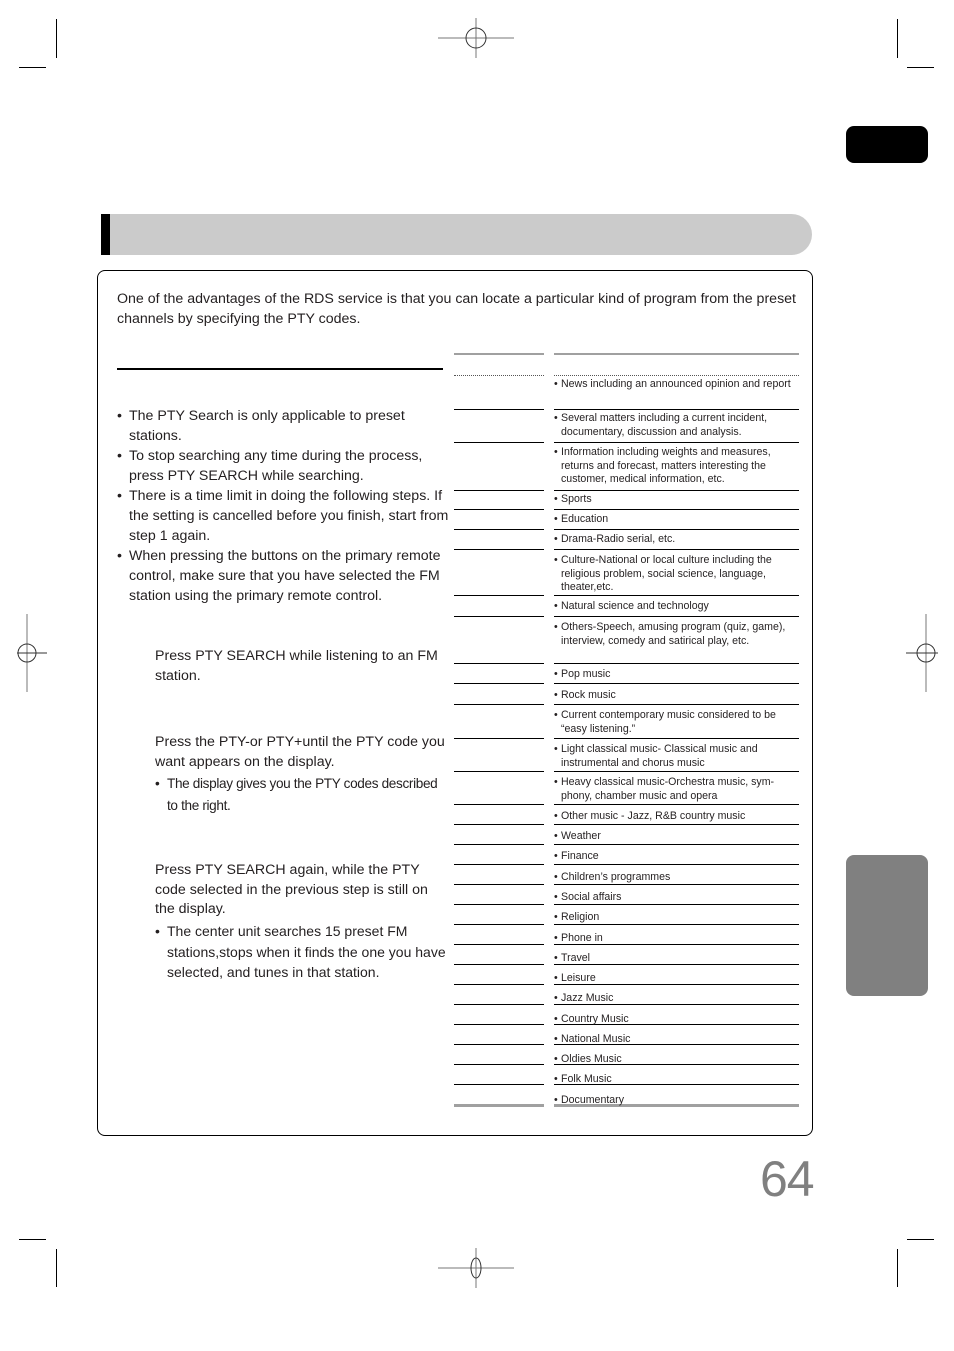 The width and height of the screenshot is (954, 1351). Describe the element at coordinates (676, 878) in the screenshot. I see `pty-description: • Children’s programmes` at that location.